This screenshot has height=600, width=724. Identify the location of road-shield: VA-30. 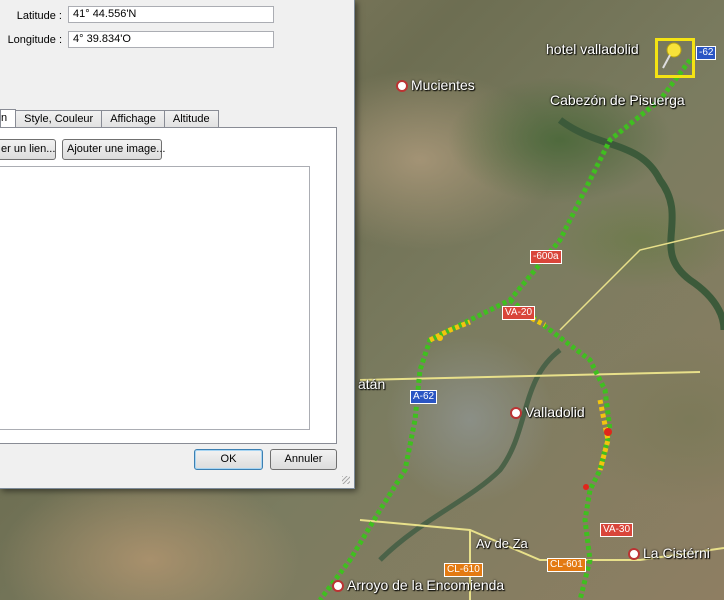
(617, 530).